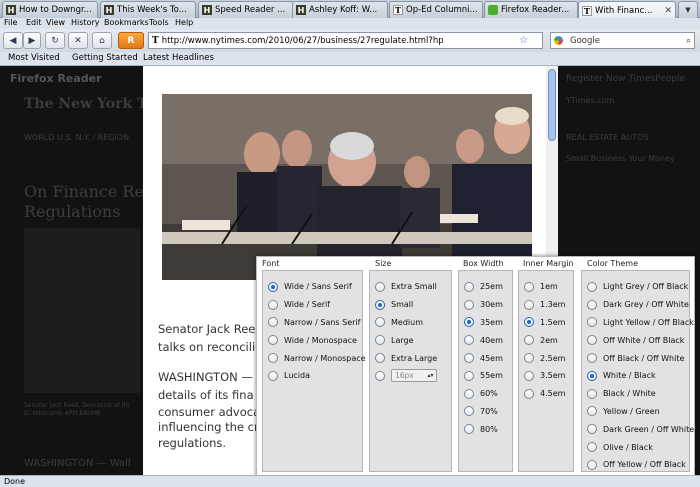 This screenshot has width=700, height=487. What do you see at coordinates (485, 376) in the screenshot?
I see `box-width-option: 55em` at bounding box center [485, 376].